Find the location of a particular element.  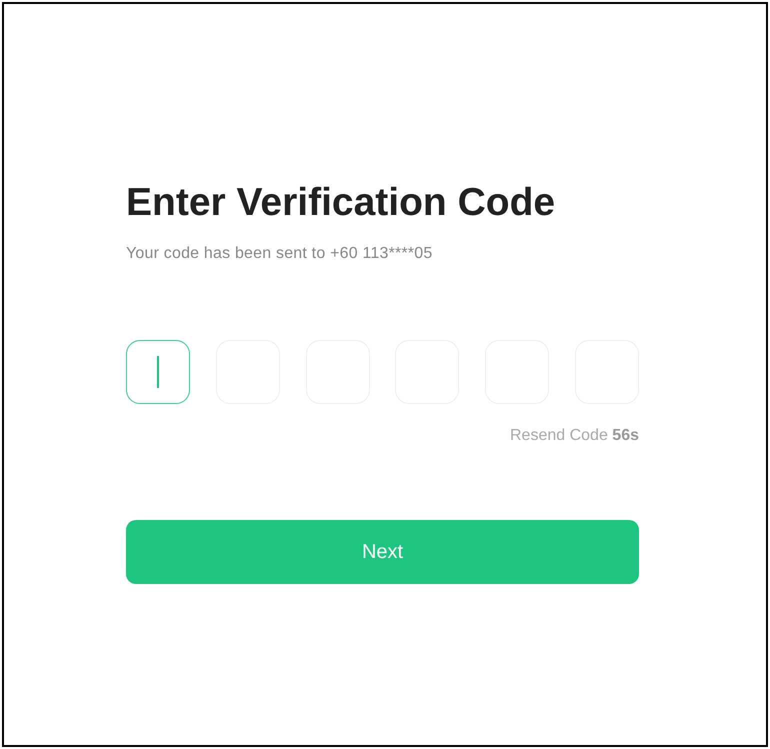

next-button: Next is located at coordinates (382, 552).